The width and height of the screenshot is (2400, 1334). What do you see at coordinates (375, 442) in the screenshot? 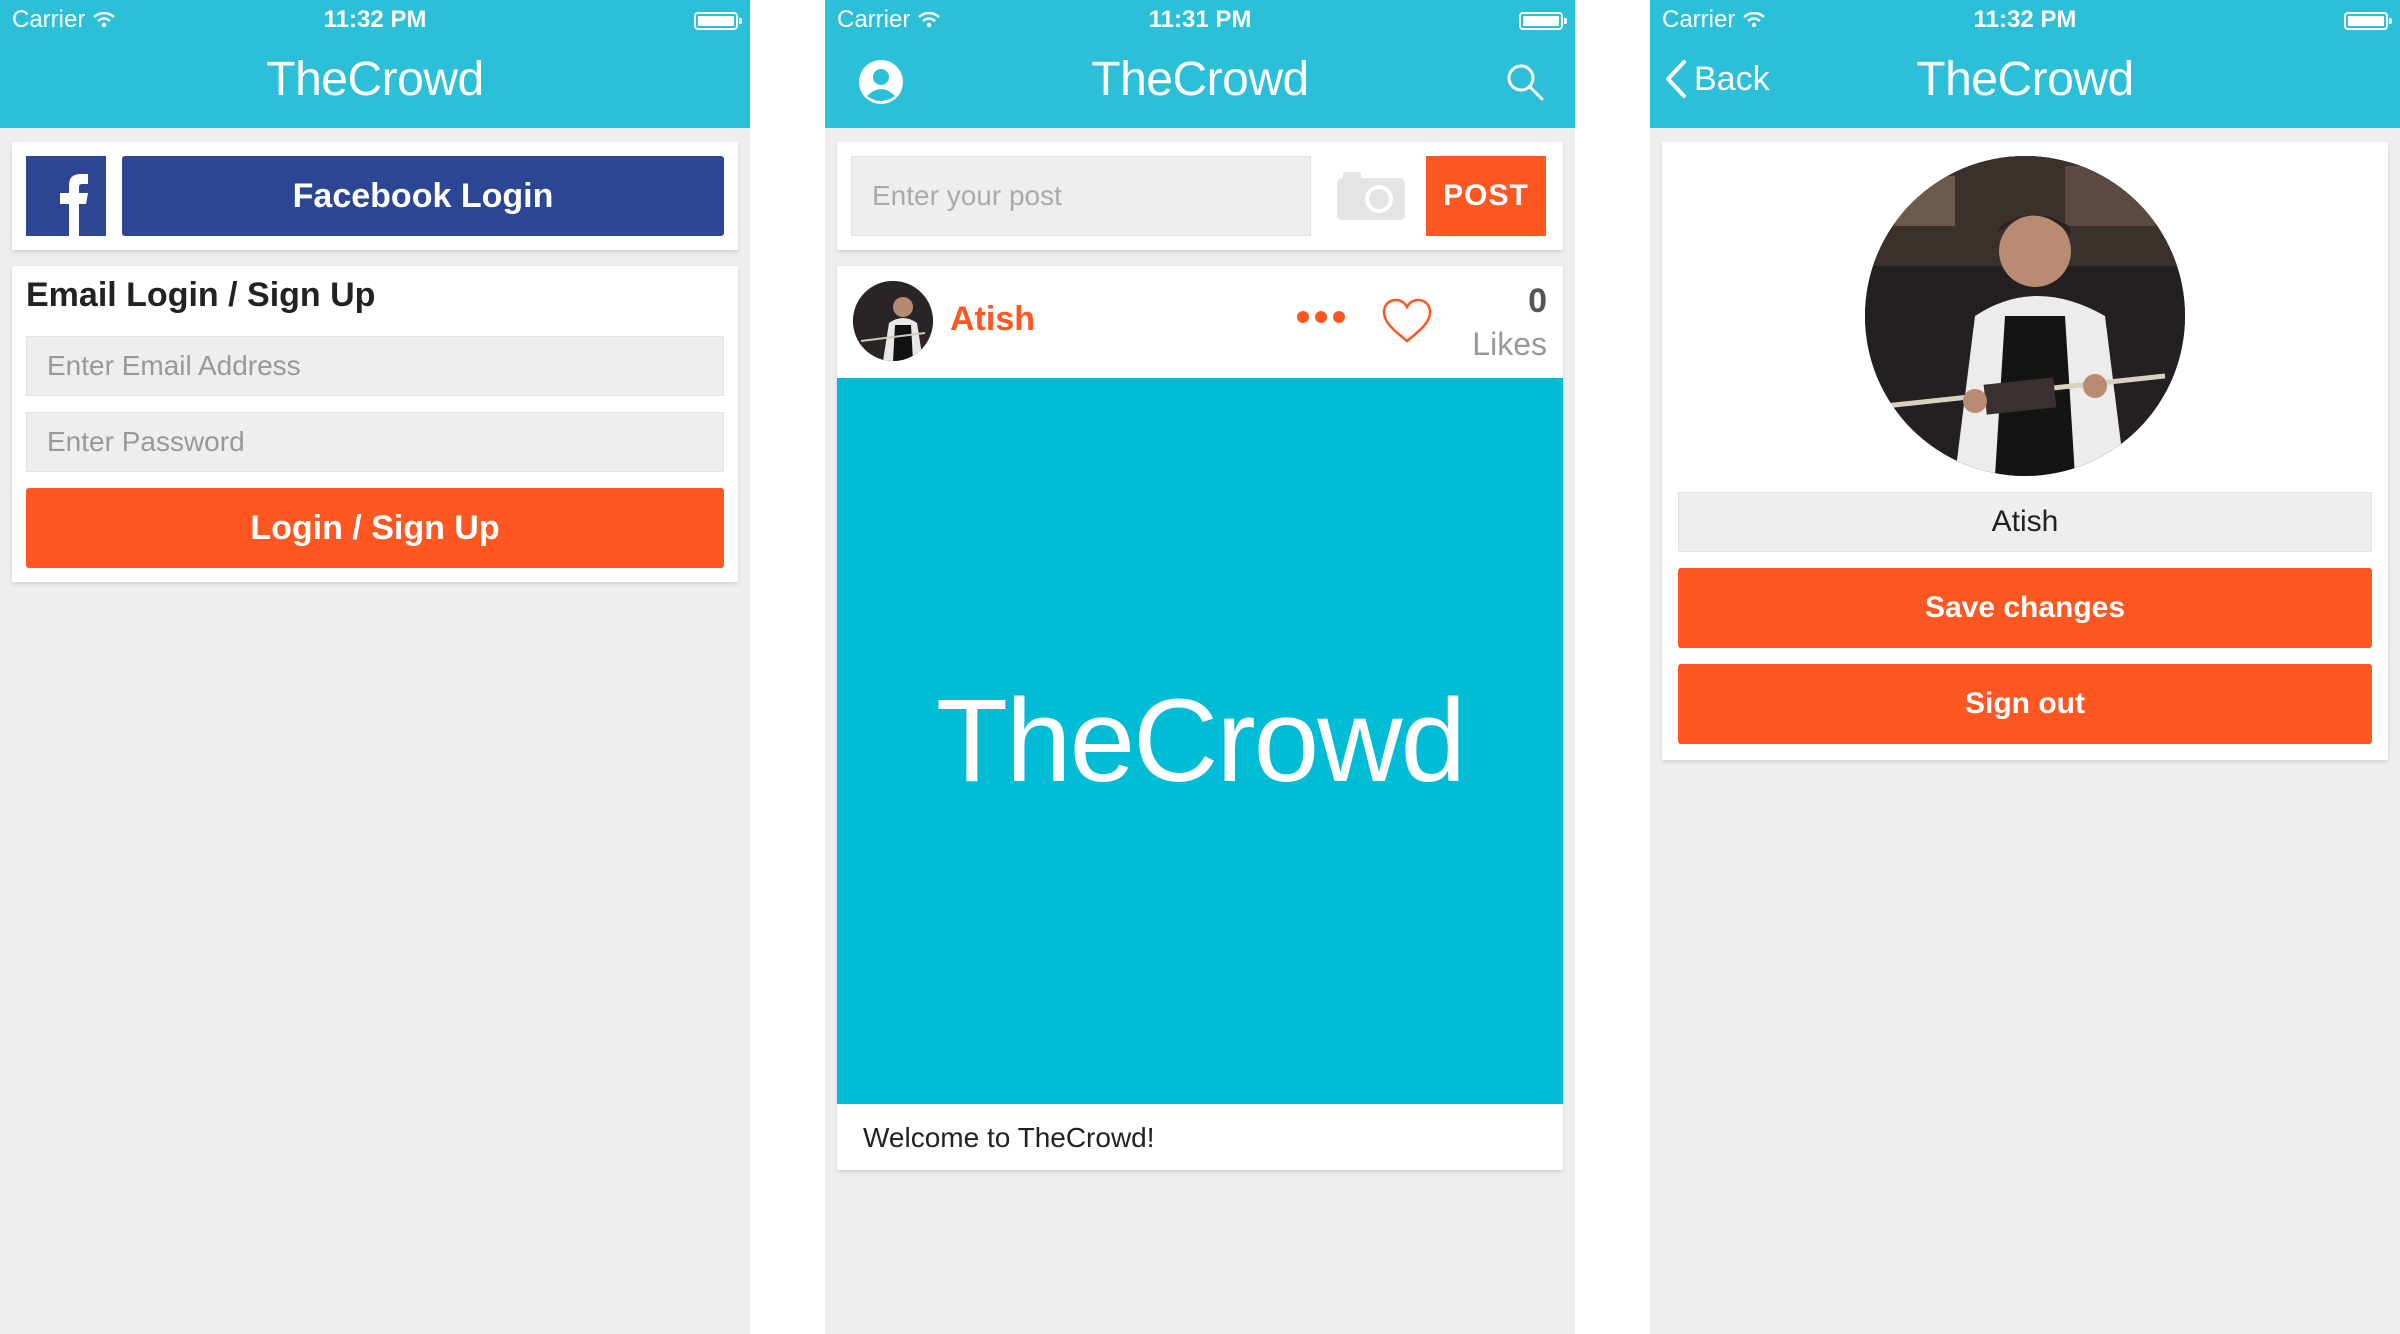
I see `password-input: Enter Password` at bounding box center [375, 442].